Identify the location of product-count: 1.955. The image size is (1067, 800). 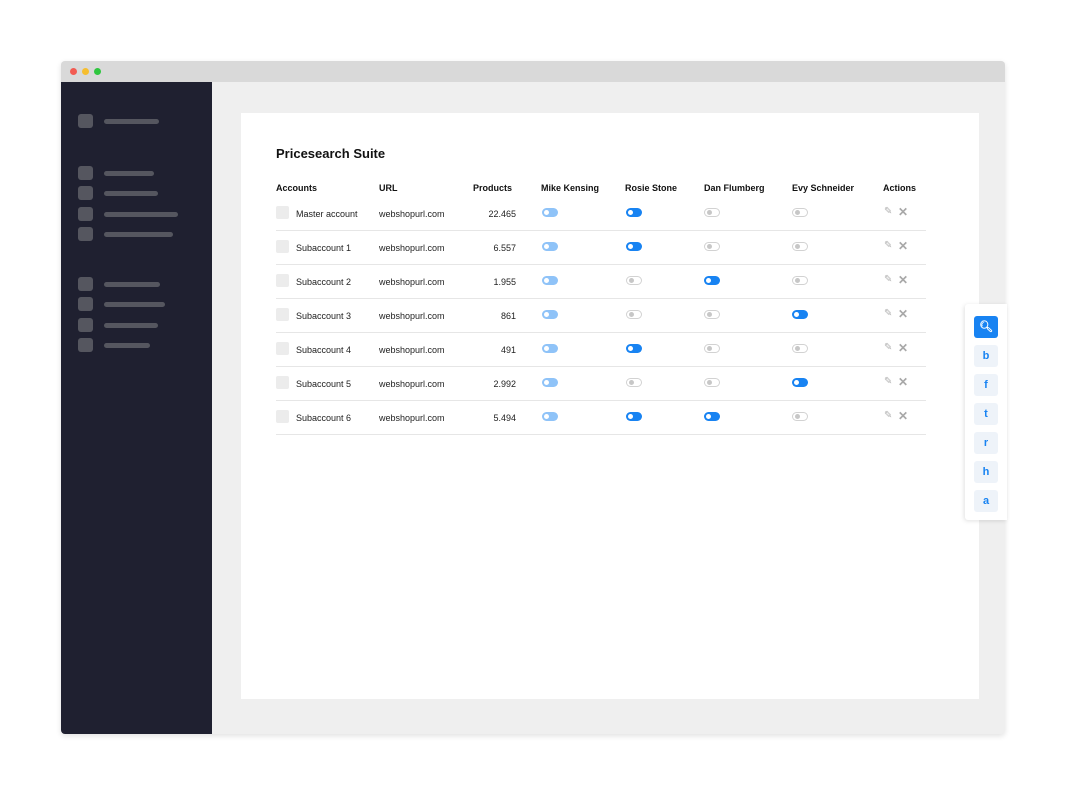
(504, 282).